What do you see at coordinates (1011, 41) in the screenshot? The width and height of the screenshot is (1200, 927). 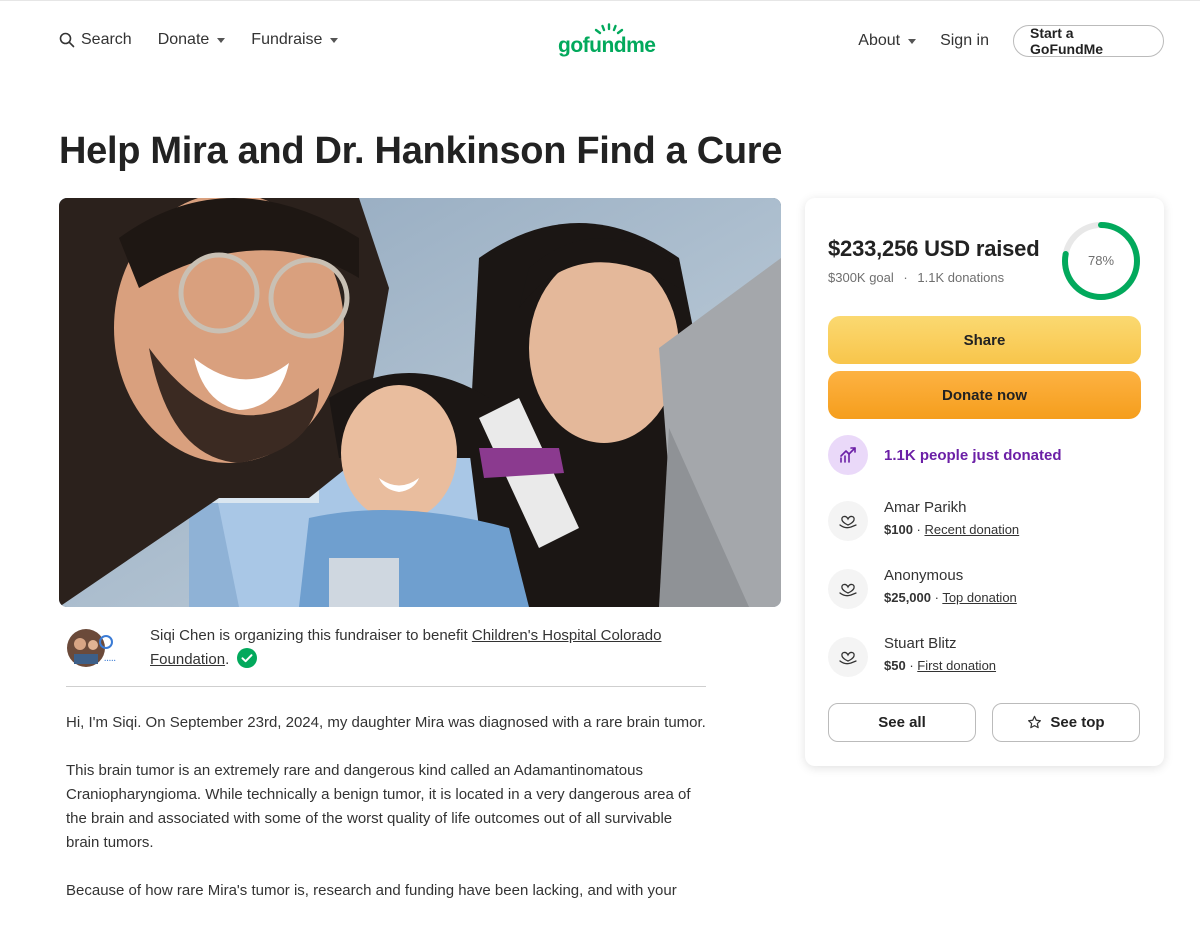 I see `nav-right: About Sign in Start a GoFundMe` at bounding box center [1011, 41].